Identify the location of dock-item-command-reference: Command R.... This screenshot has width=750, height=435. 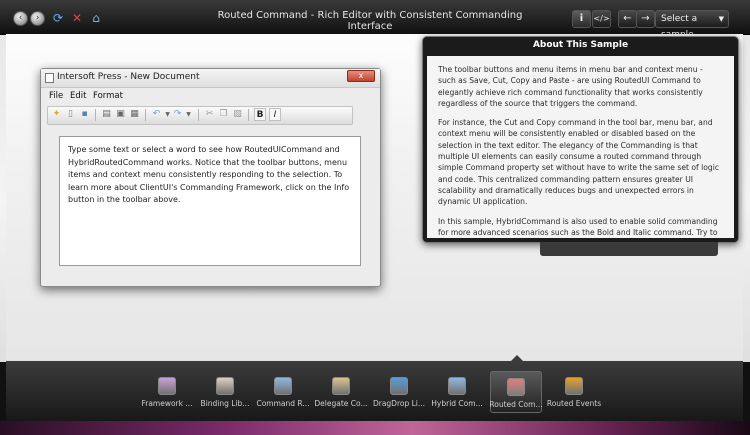
(283, 392).